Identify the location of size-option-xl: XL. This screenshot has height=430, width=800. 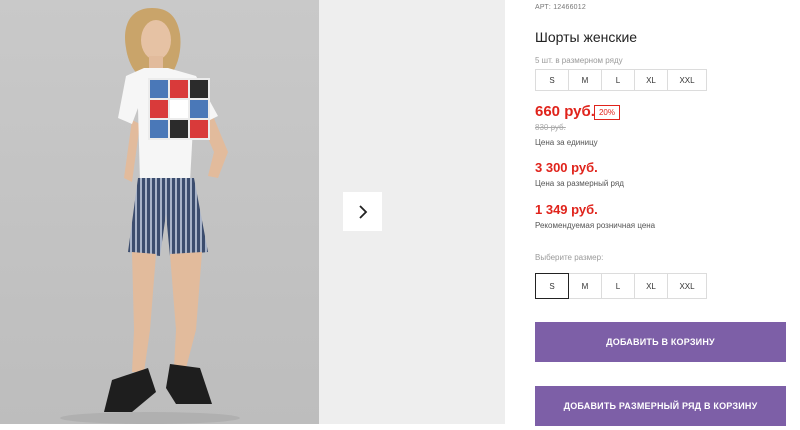
(651, 286).